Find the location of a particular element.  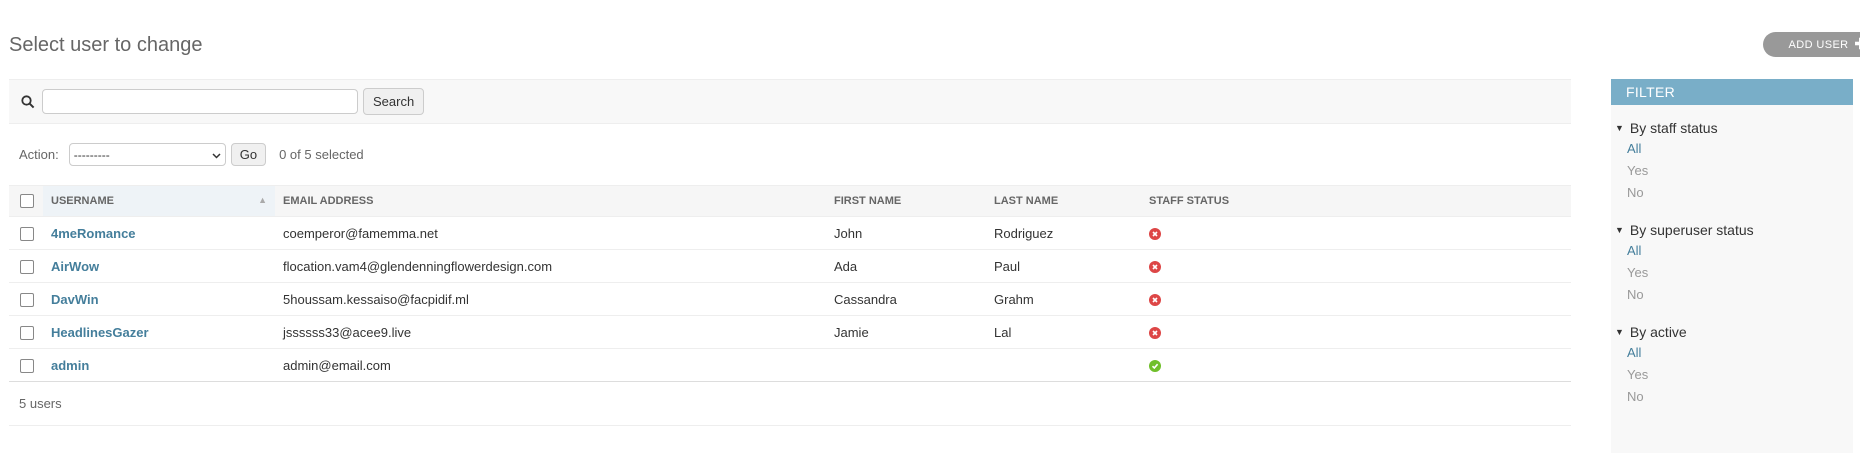

username-link: AirWow is located at coordinates (75, 266).